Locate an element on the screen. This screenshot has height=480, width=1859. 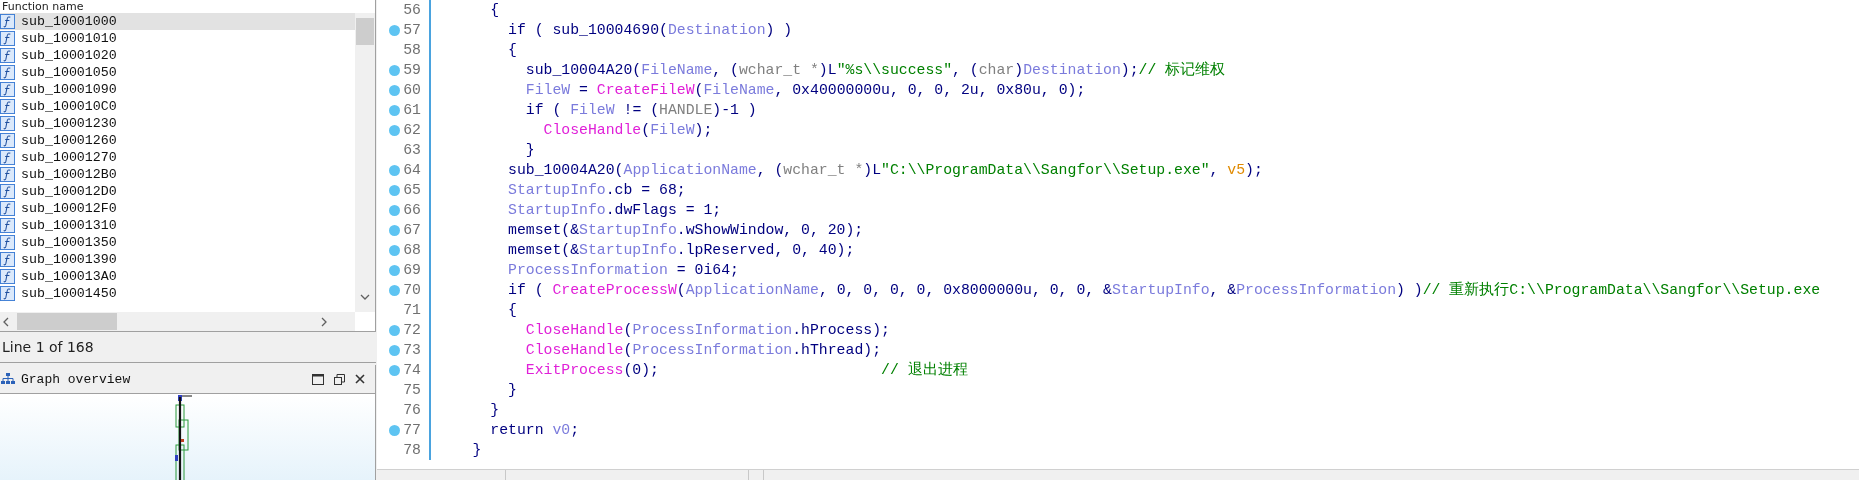
code-token: sub_10004A20 is located at coordinates (579, 70).